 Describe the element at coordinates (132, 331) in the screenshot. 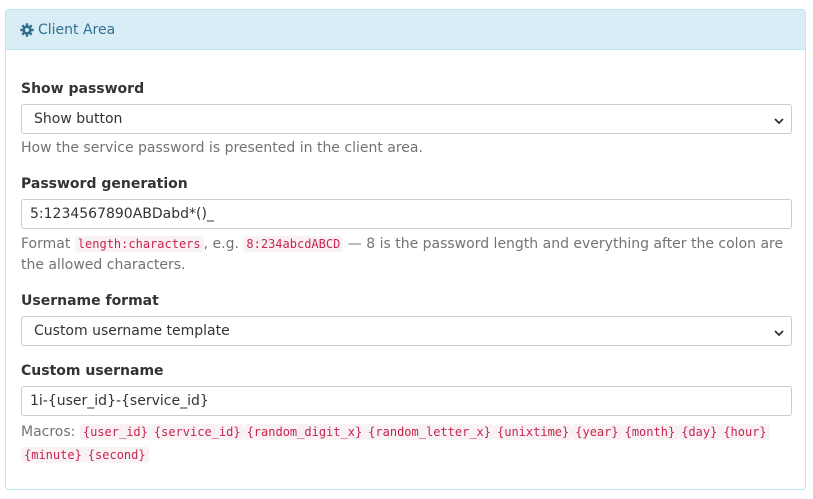

I see `username-format-selected-value: Custom username template` at that location.